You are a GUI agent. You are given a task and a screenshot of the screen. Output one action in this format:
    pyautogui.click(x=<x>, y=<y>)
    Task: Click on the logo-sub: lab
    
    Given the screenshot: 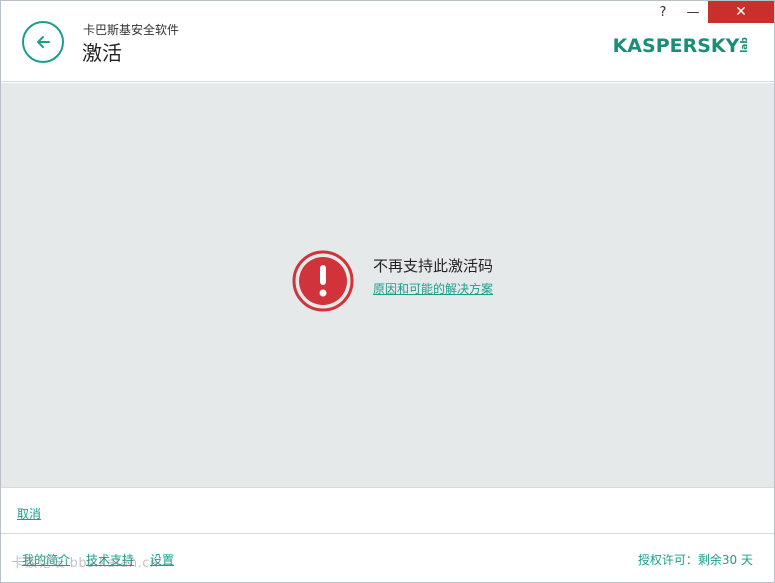 What is the action you would take?
    pyautogui.click(x=745, y=45)
    